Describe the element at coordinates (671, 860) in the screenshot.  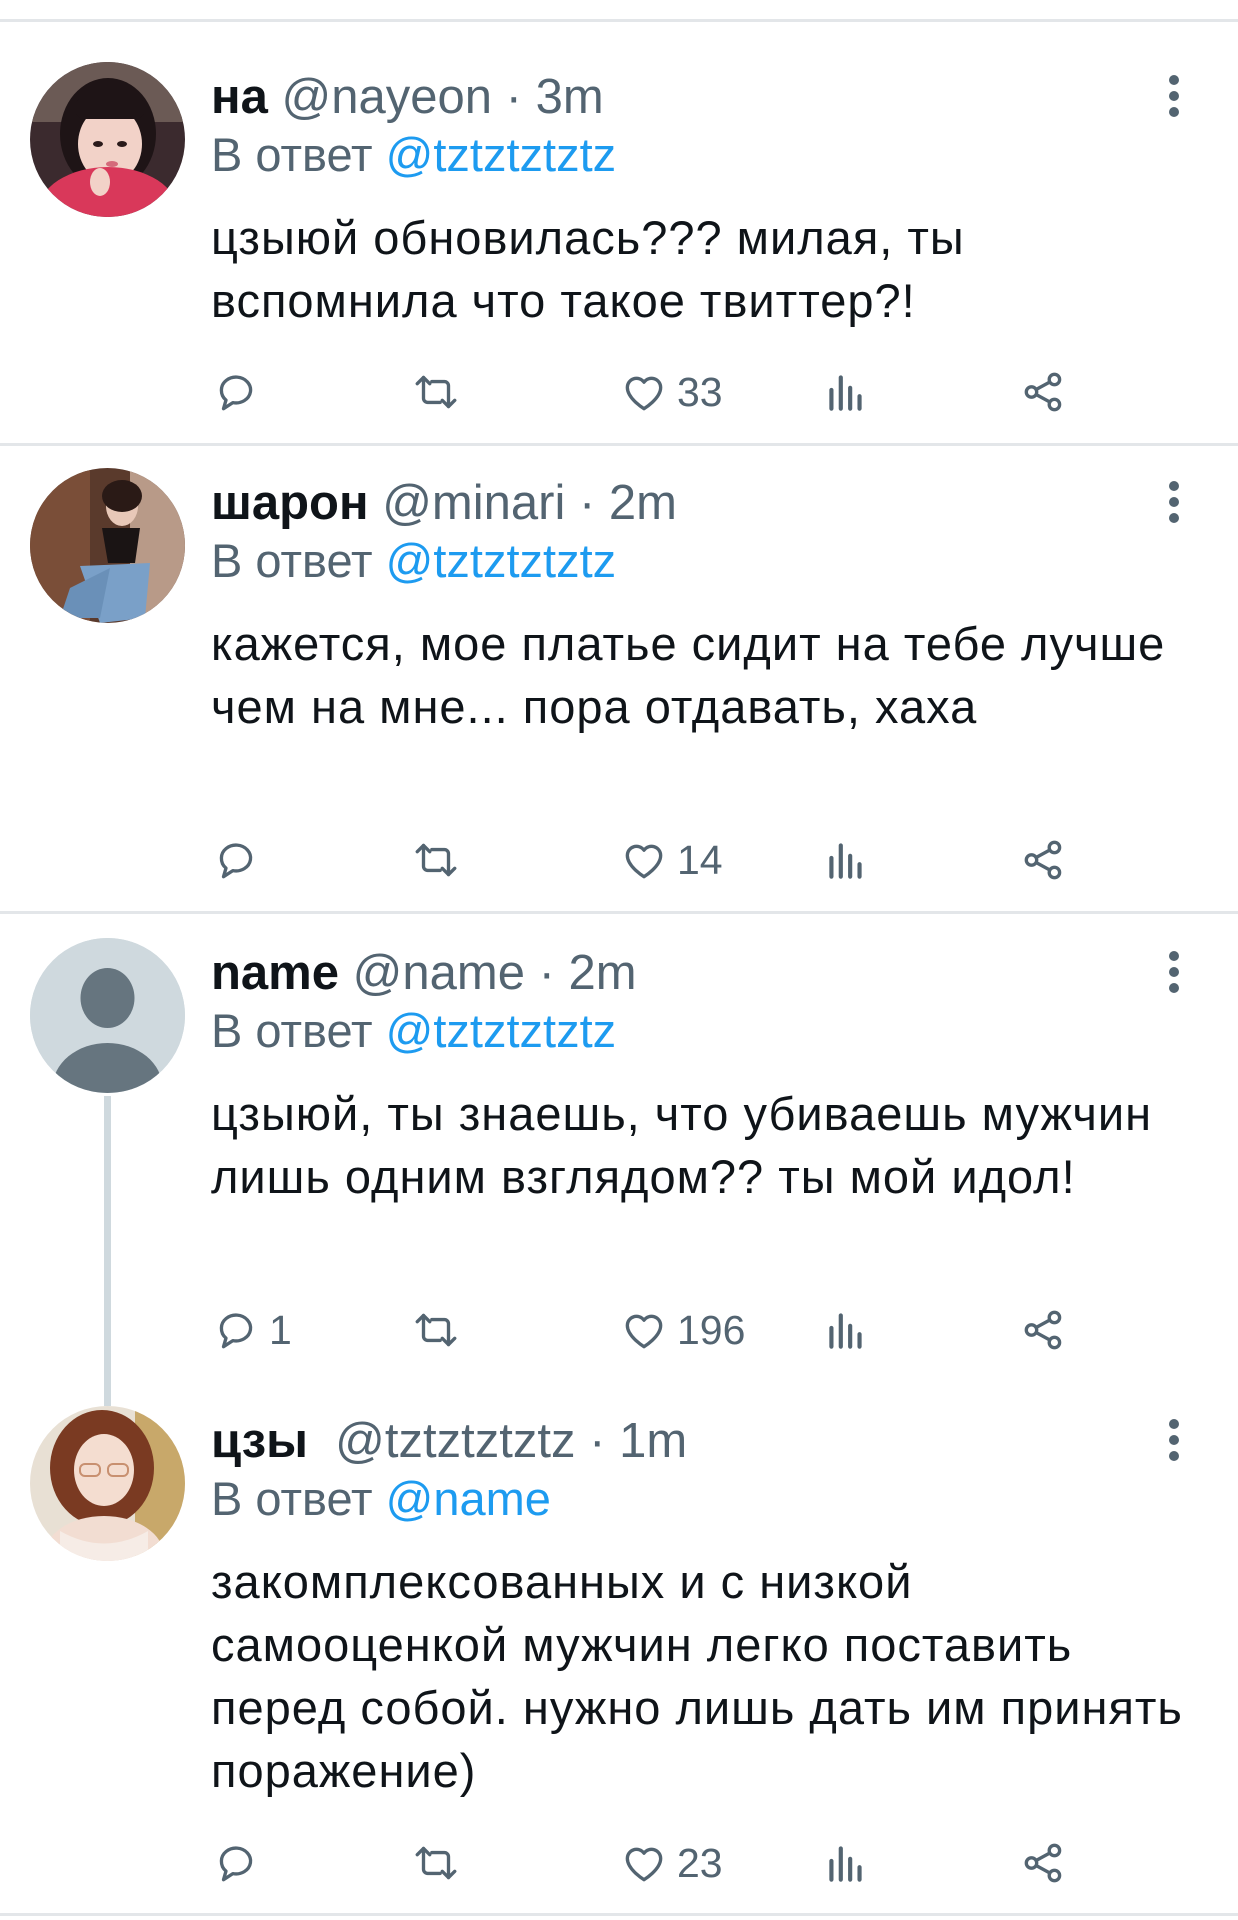
I see `like-button: 14` at that location.